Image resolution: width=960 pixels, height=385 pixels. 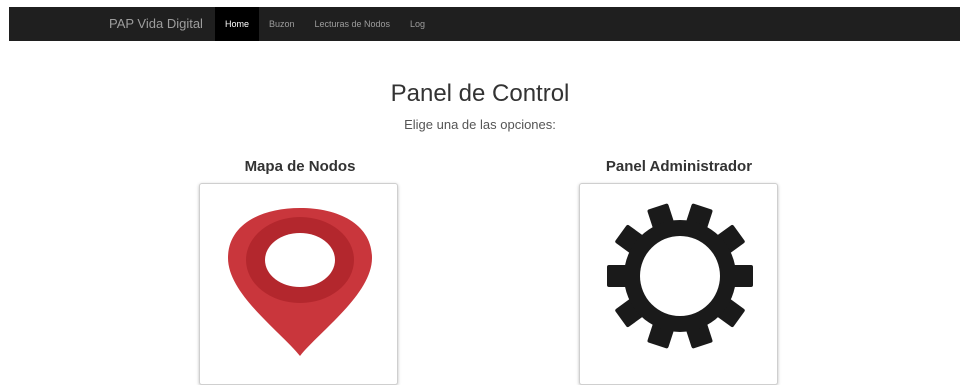 What do you see at coordinates (282, 24) in the screenshot?
I see `nav-item-buzon: Buzon` at bounding box center [282, 24].